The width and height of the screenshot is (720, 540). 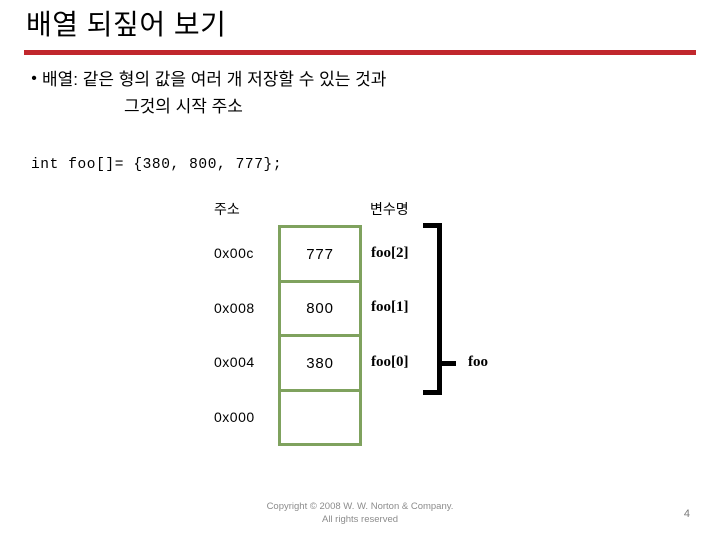 I want to click on column-header-address: 주소, so click(x=227, y=209).